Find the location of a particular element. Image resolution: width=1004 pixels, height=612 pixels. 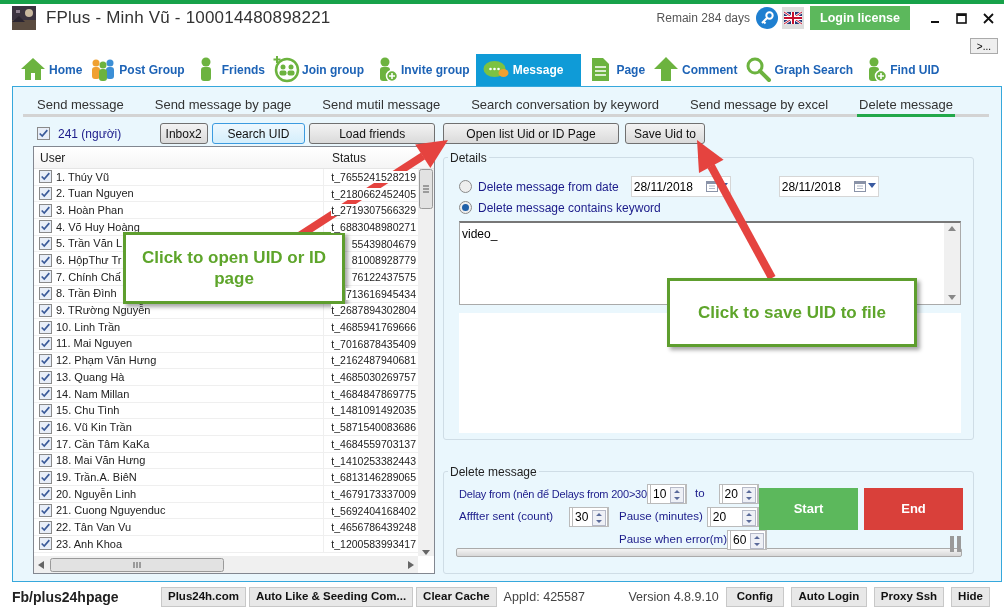

table-cell-text: 7. Chính Chấ is located at coordinates (88, 277).